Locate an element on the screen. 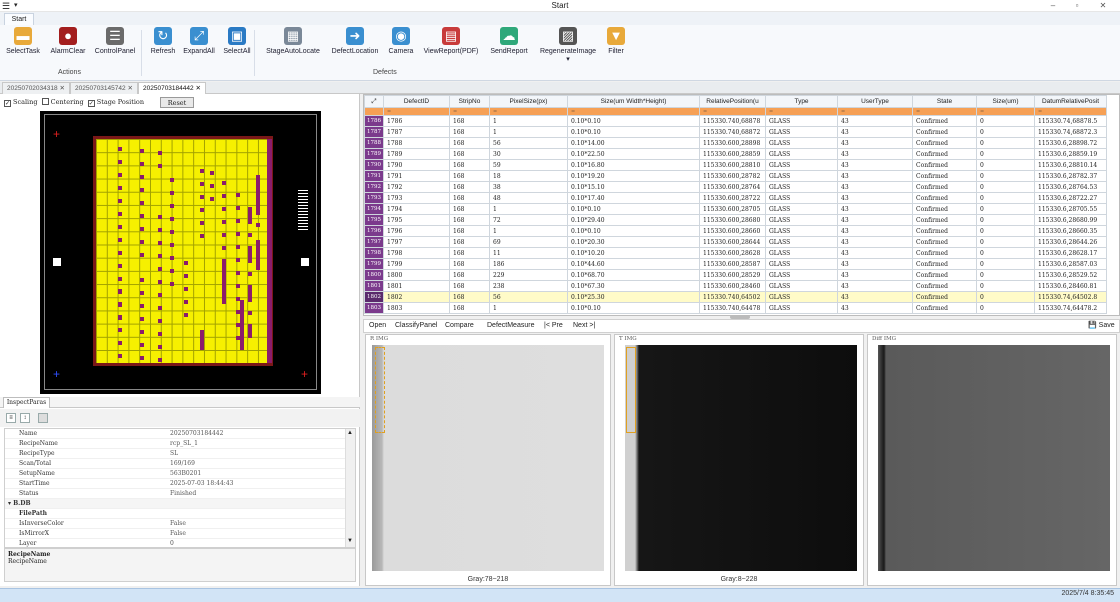 The height and width of the screenshot is (602, 1120). tab-inspect-paras: InspectParas is located at coordinates (26, 402).